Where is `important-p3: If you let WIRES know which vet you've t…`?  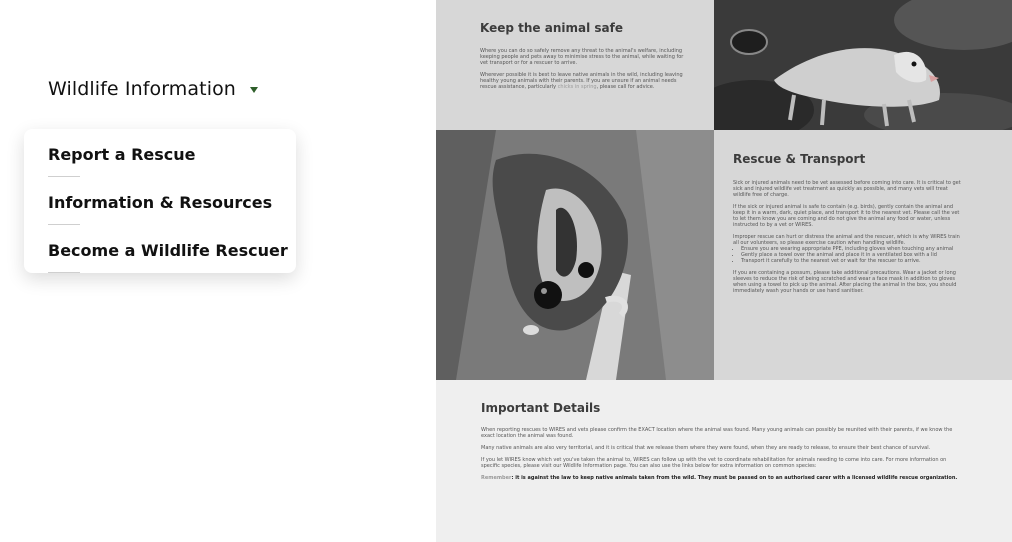
important-p3: If you let WIRES know which vet you've t… is located at coordinates (714, 463).